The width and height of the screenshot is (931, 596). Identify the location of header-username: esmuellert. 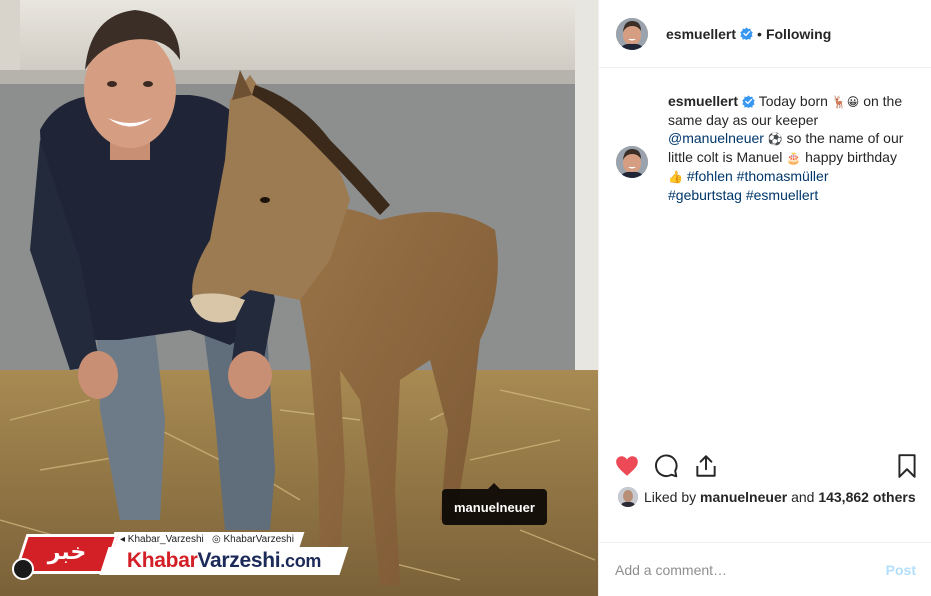
(701, 34).